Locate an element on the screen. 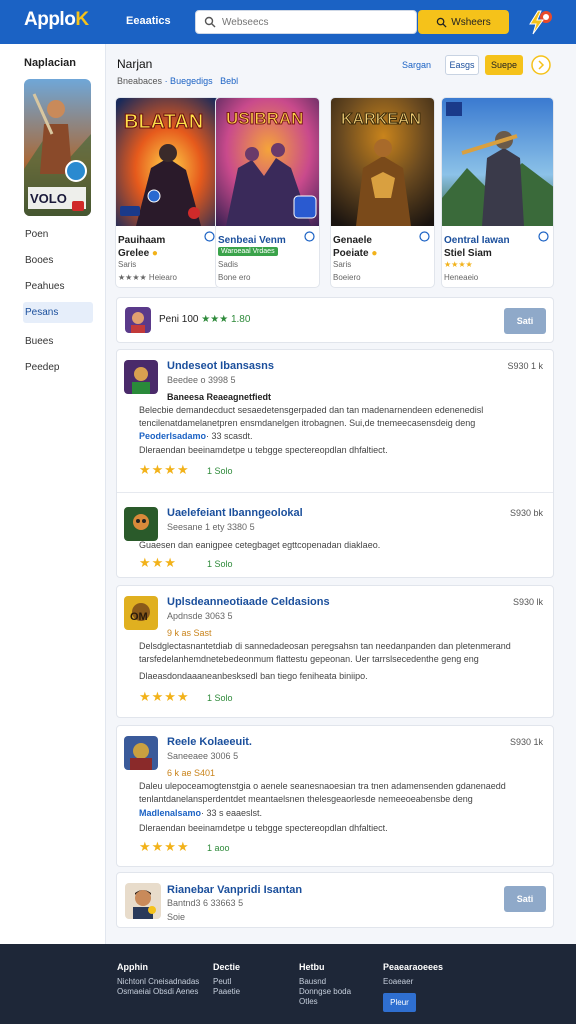 This screenshot has width=576, height=1024. sidebar-item-4: Buees is located at coordinates (58, 341).